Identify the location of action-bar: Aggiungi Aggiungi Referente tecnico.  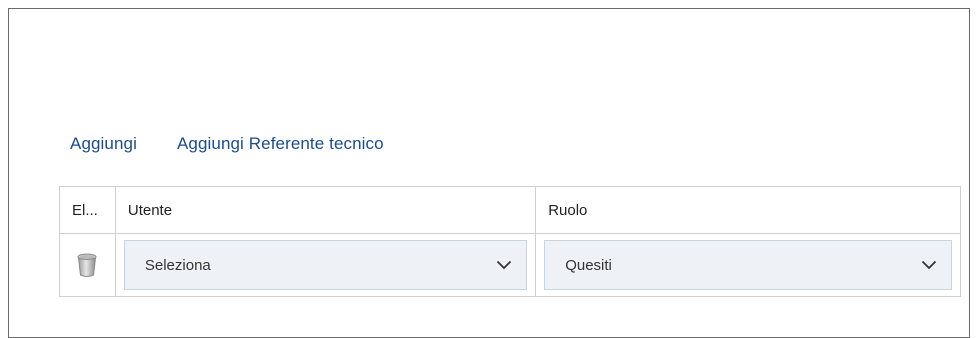
(227, 144).